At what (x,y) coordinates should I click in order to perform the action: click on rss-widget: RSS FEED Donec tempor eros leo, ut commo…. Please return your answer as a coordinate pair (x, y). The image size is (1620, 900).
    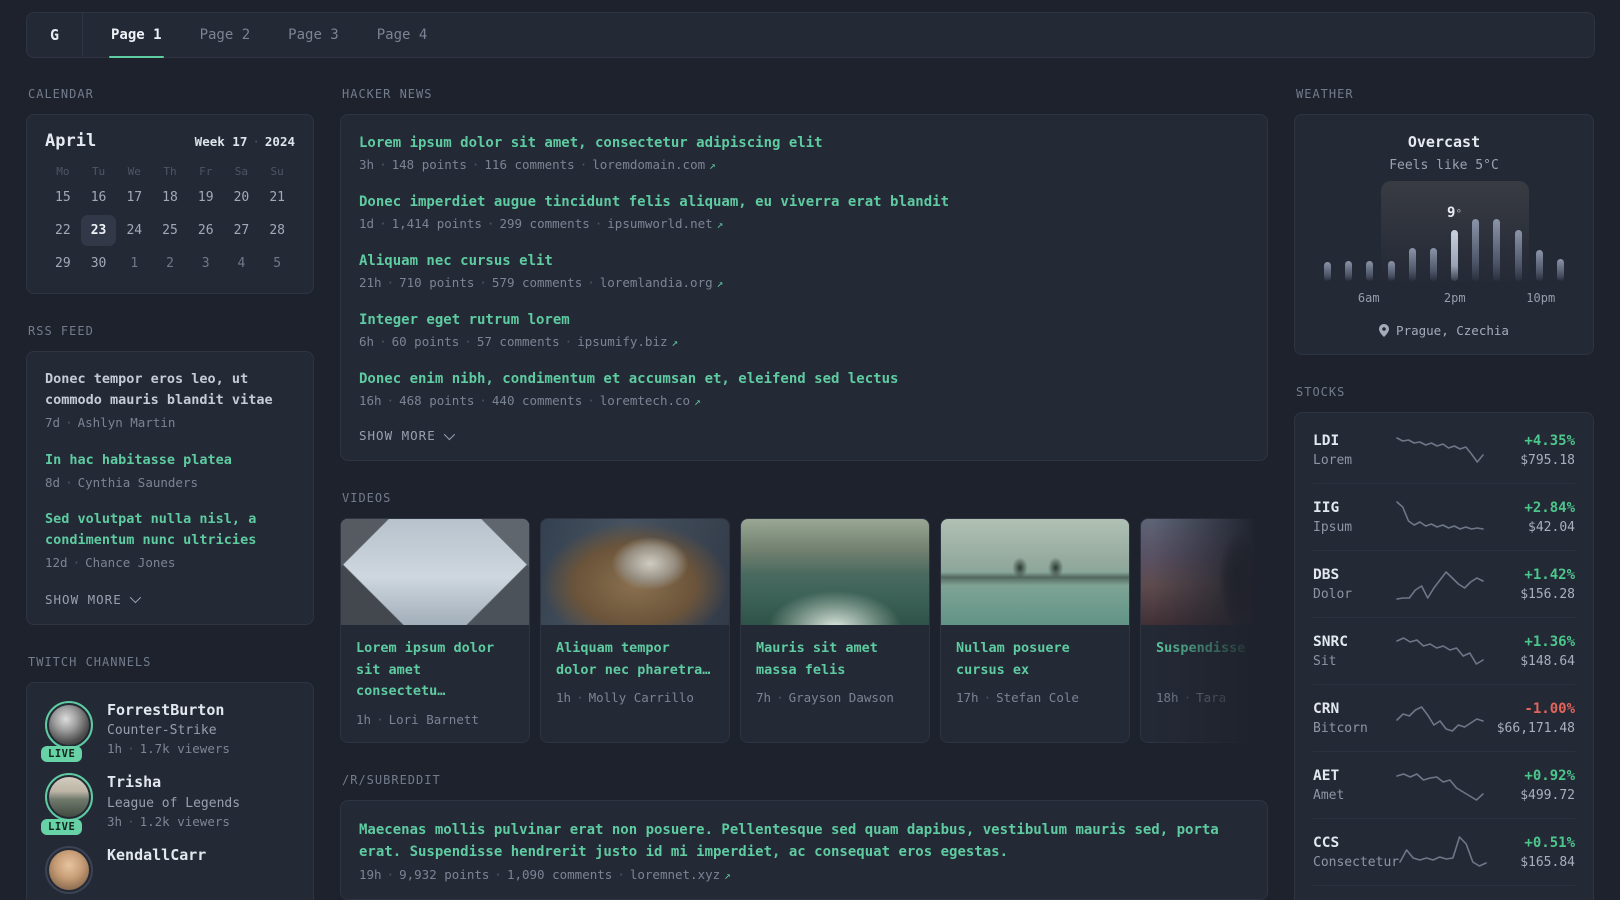
    Looking at the image, I should click on (170, 474).